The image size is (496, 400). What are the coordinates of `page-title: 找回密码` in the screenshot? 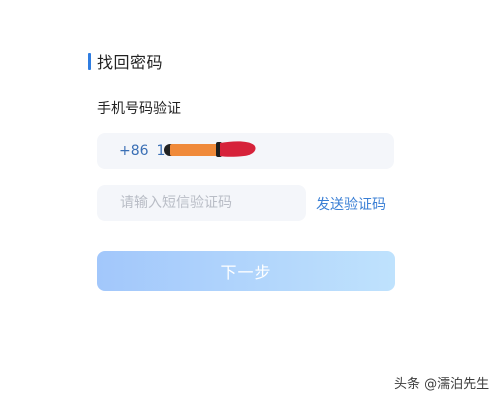 It's located at (126, 61).